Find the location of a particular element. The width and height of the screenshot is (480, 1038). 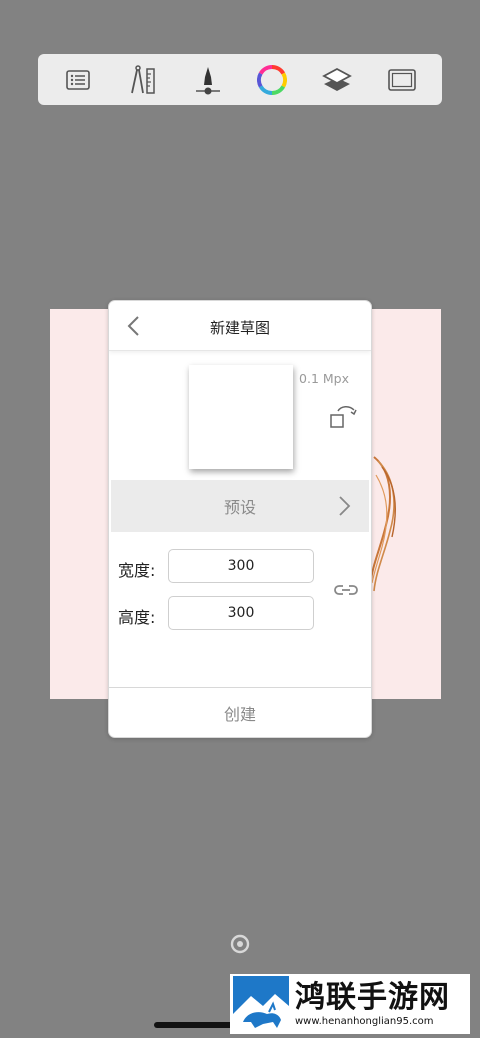

height-input: 300 is located at coordinates (241, 613).